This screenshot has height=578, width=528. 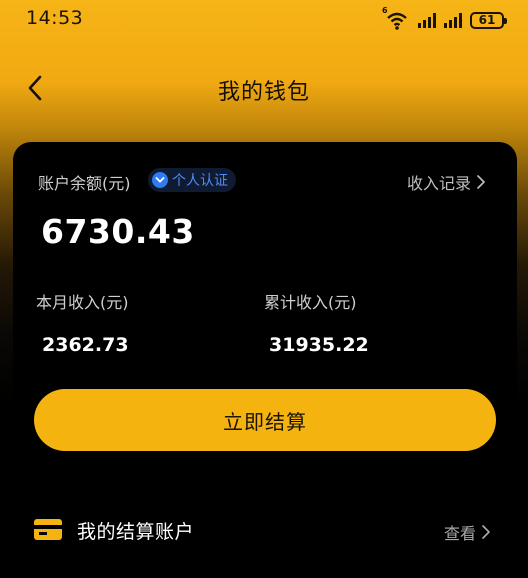 I want to click on income-record-link: 收入记录, so click(x=447, y=182).